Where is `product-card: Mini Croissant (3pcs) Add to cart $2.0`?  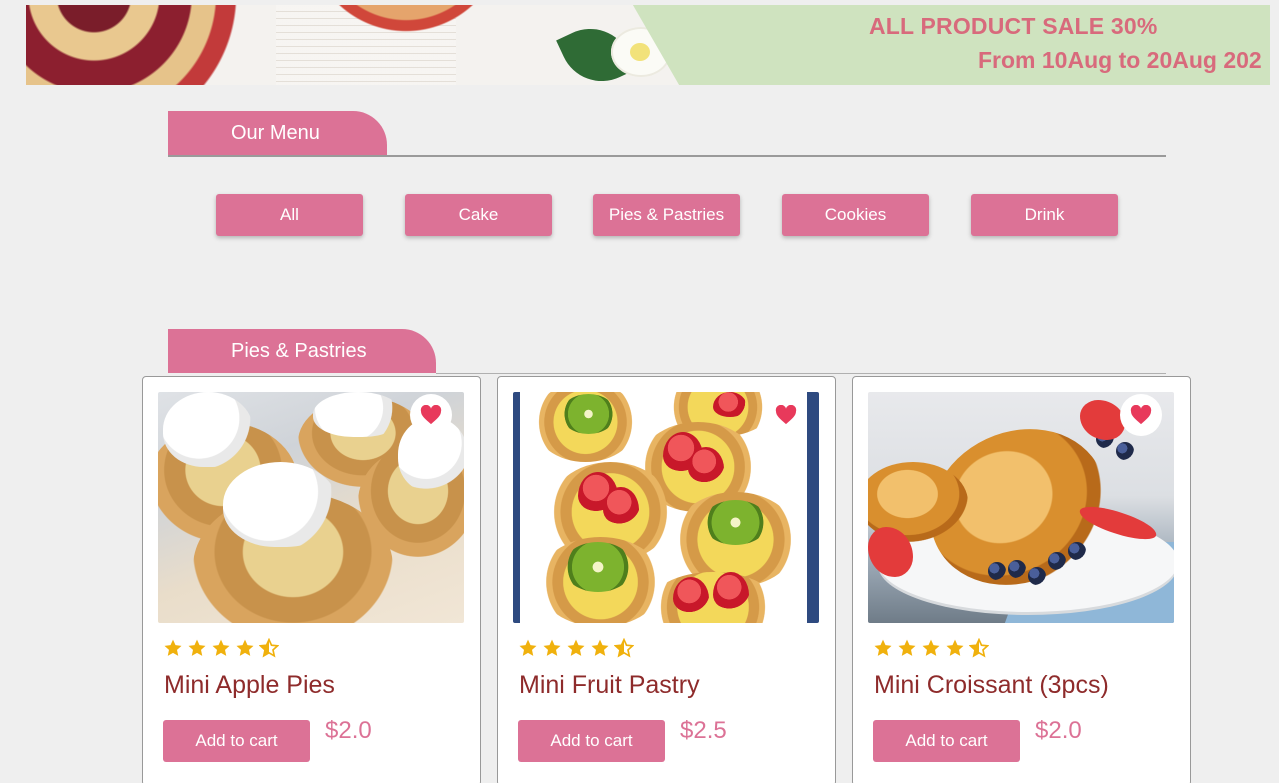
product-card: Mini Croissant (3pcs) Add to cart $2.0 is located at coordinates (1021, 579).